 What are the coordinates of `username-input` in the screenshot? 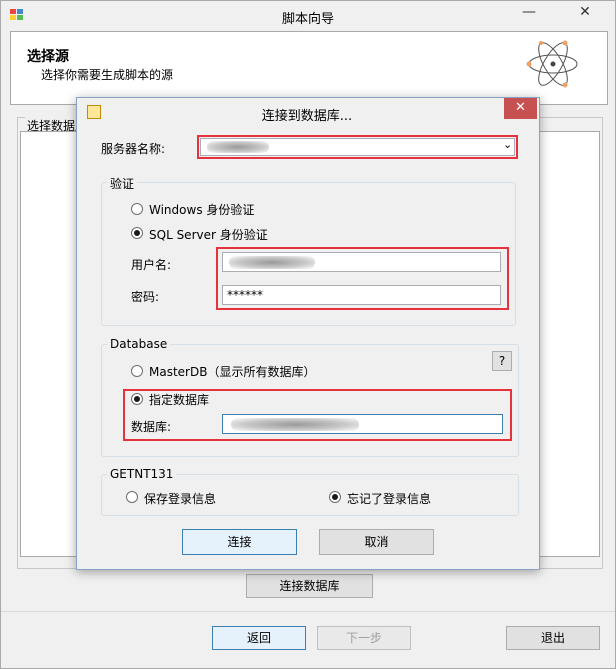 It's located at (361, 262).